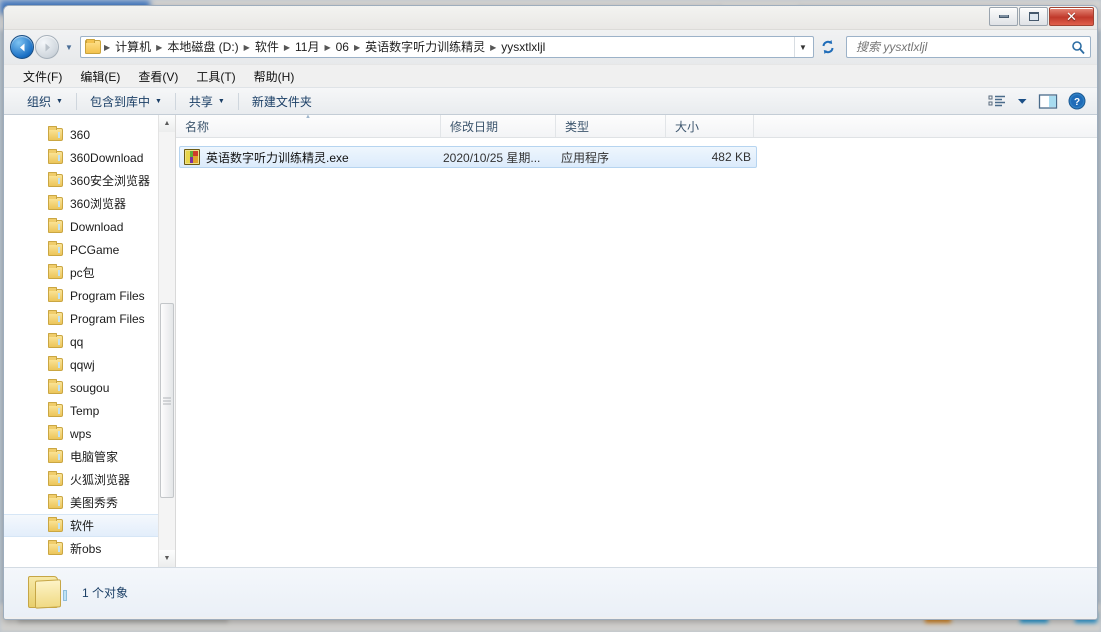 The height and width of the screenshot is (632, 1101). I want to click on back-arrow-icon, so click(21, 47).